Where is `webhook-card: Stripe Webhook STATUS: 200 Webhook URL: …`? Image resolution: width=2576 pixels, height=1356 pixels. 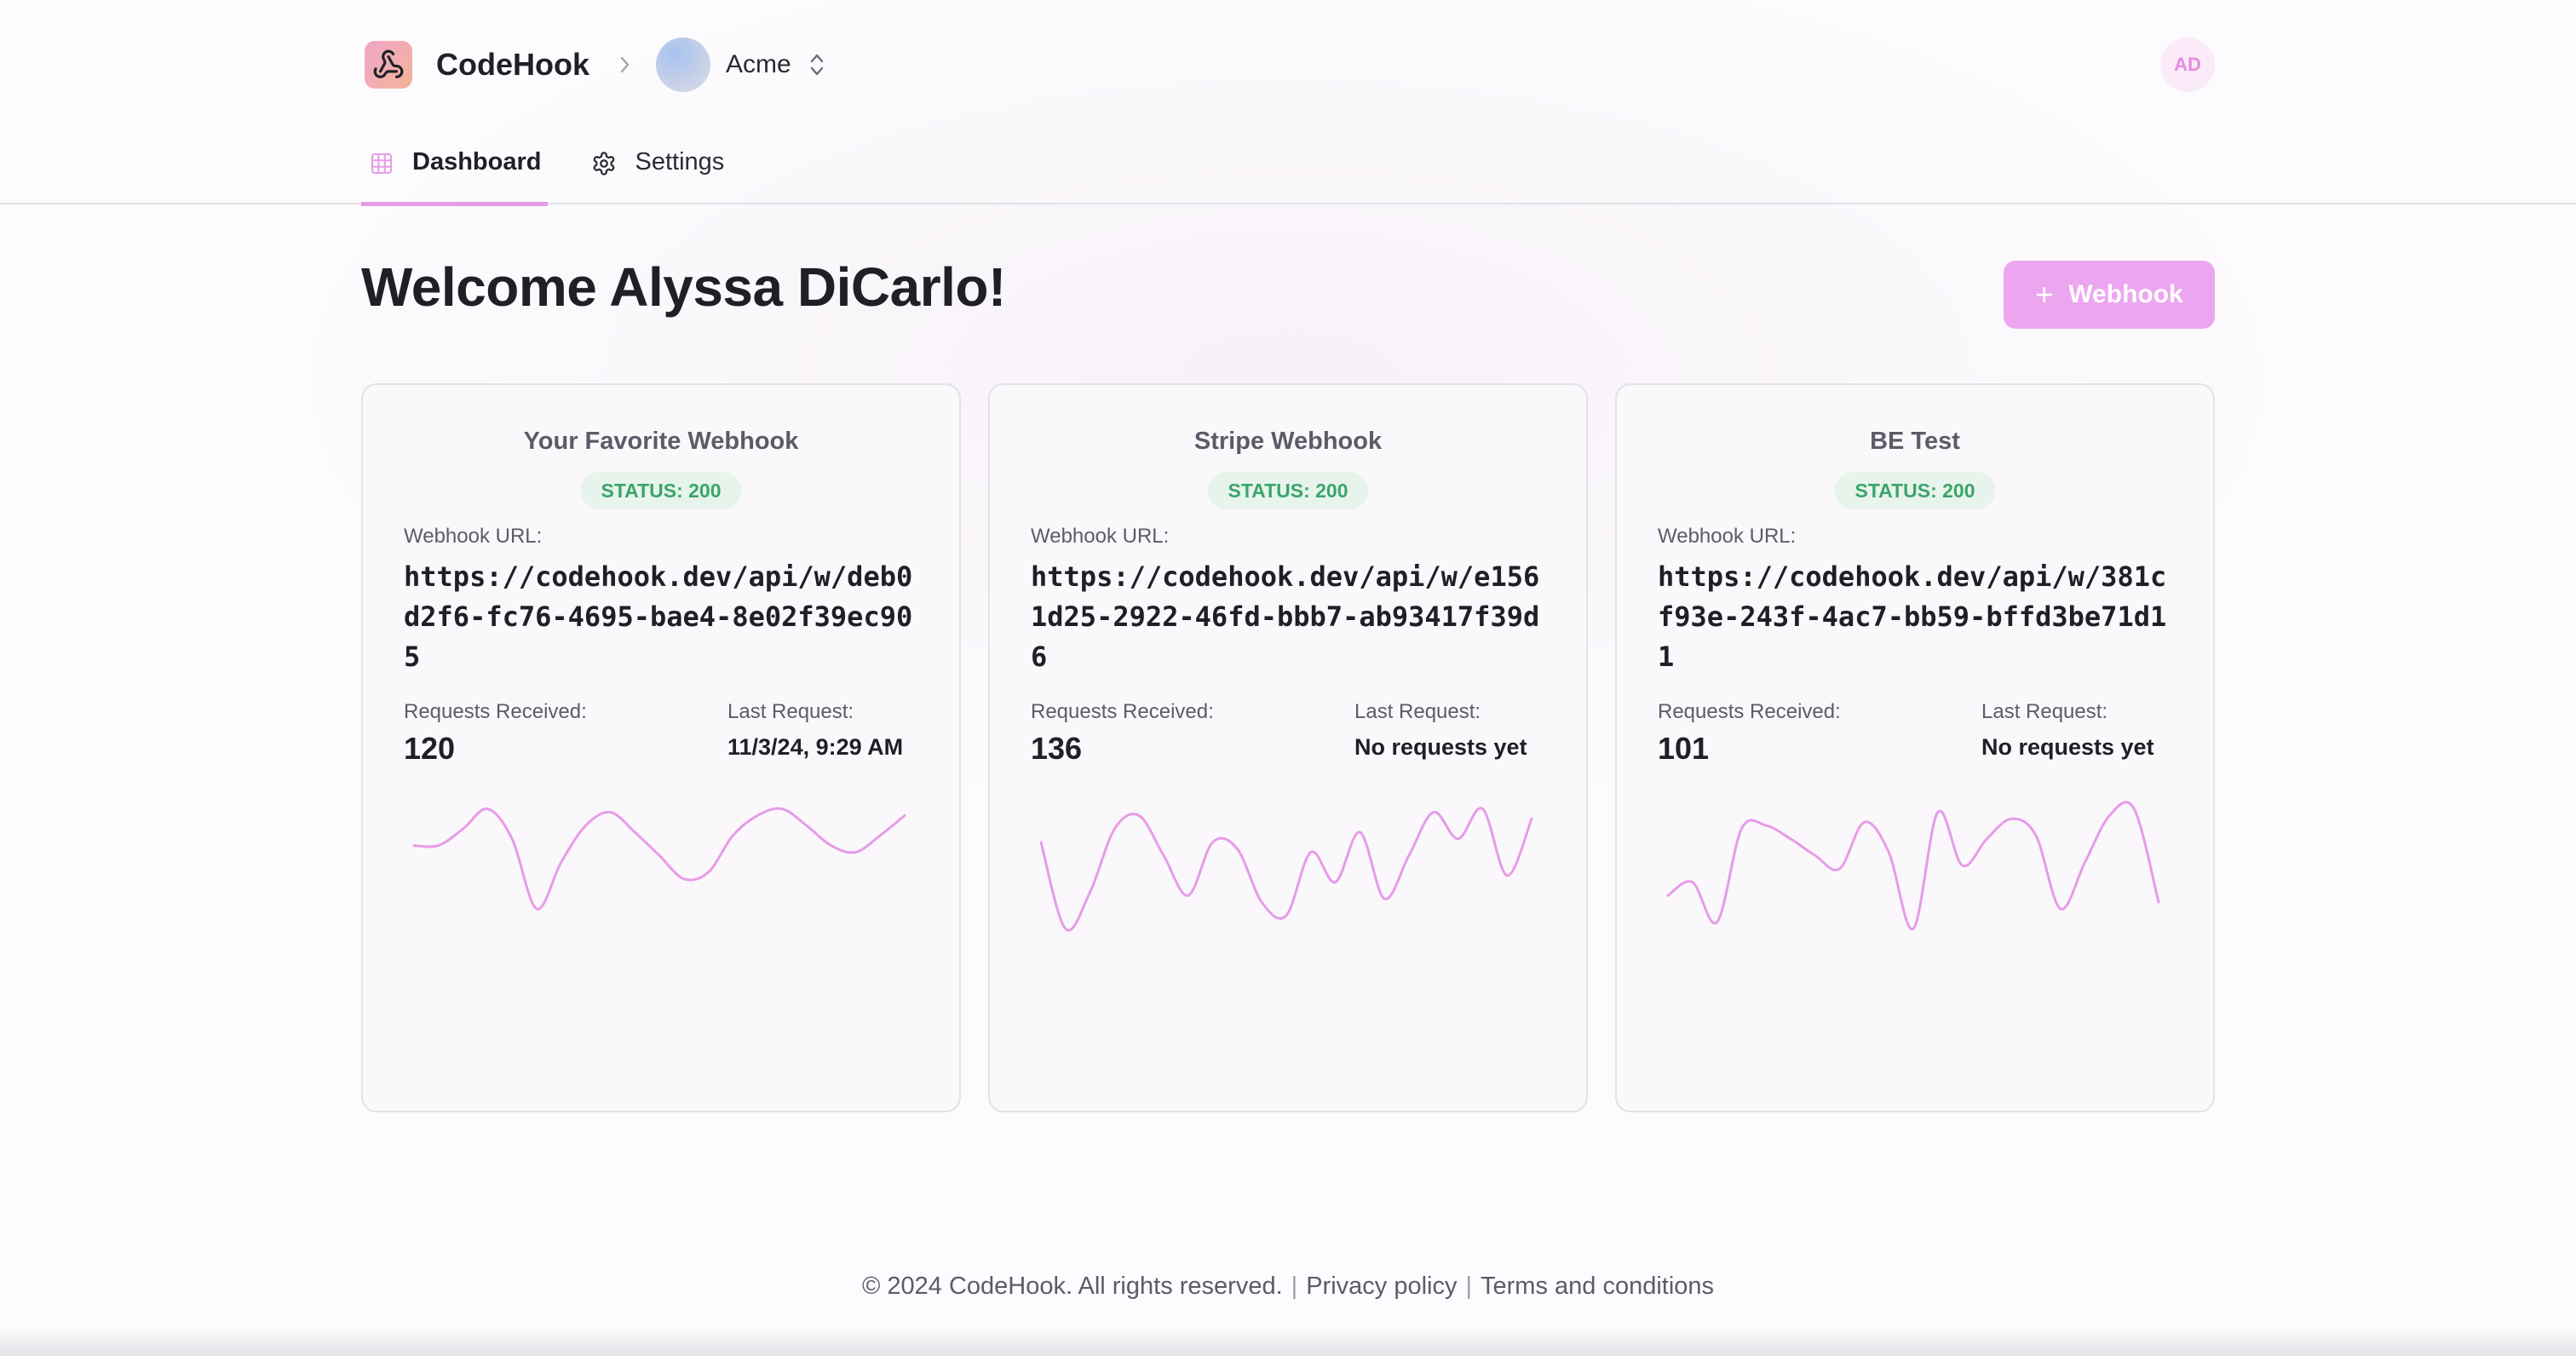 webhook-card: Stripe Webhook STATUS: 200 Webhook URL: … is located at coordinates (1288, 747).